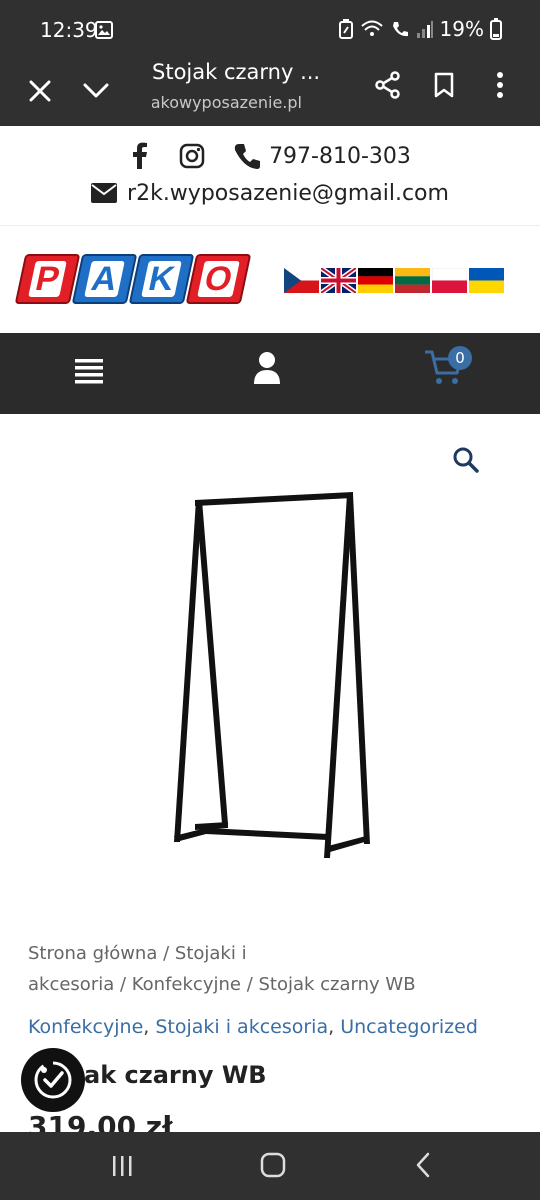  I want to click on more-options-button, so click(500, 85).